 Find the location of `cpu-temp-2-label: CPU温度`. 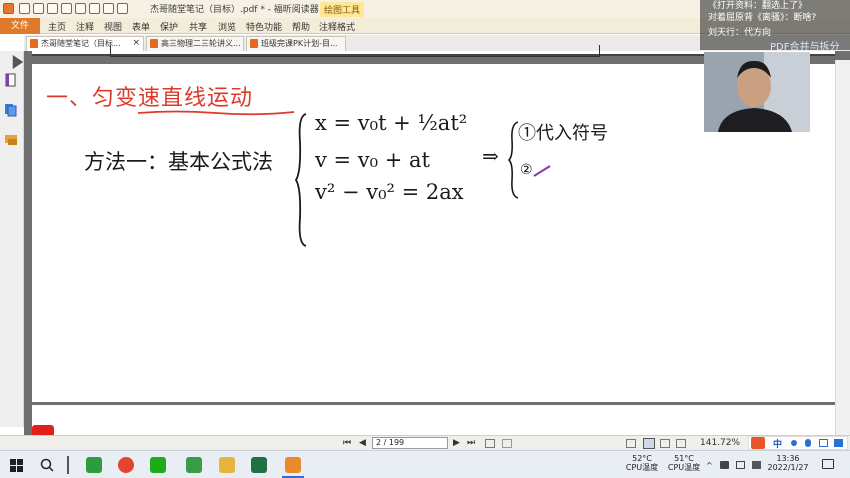

cpu-temp-2-label: CPU温度 is located at coordinates (684, 467).